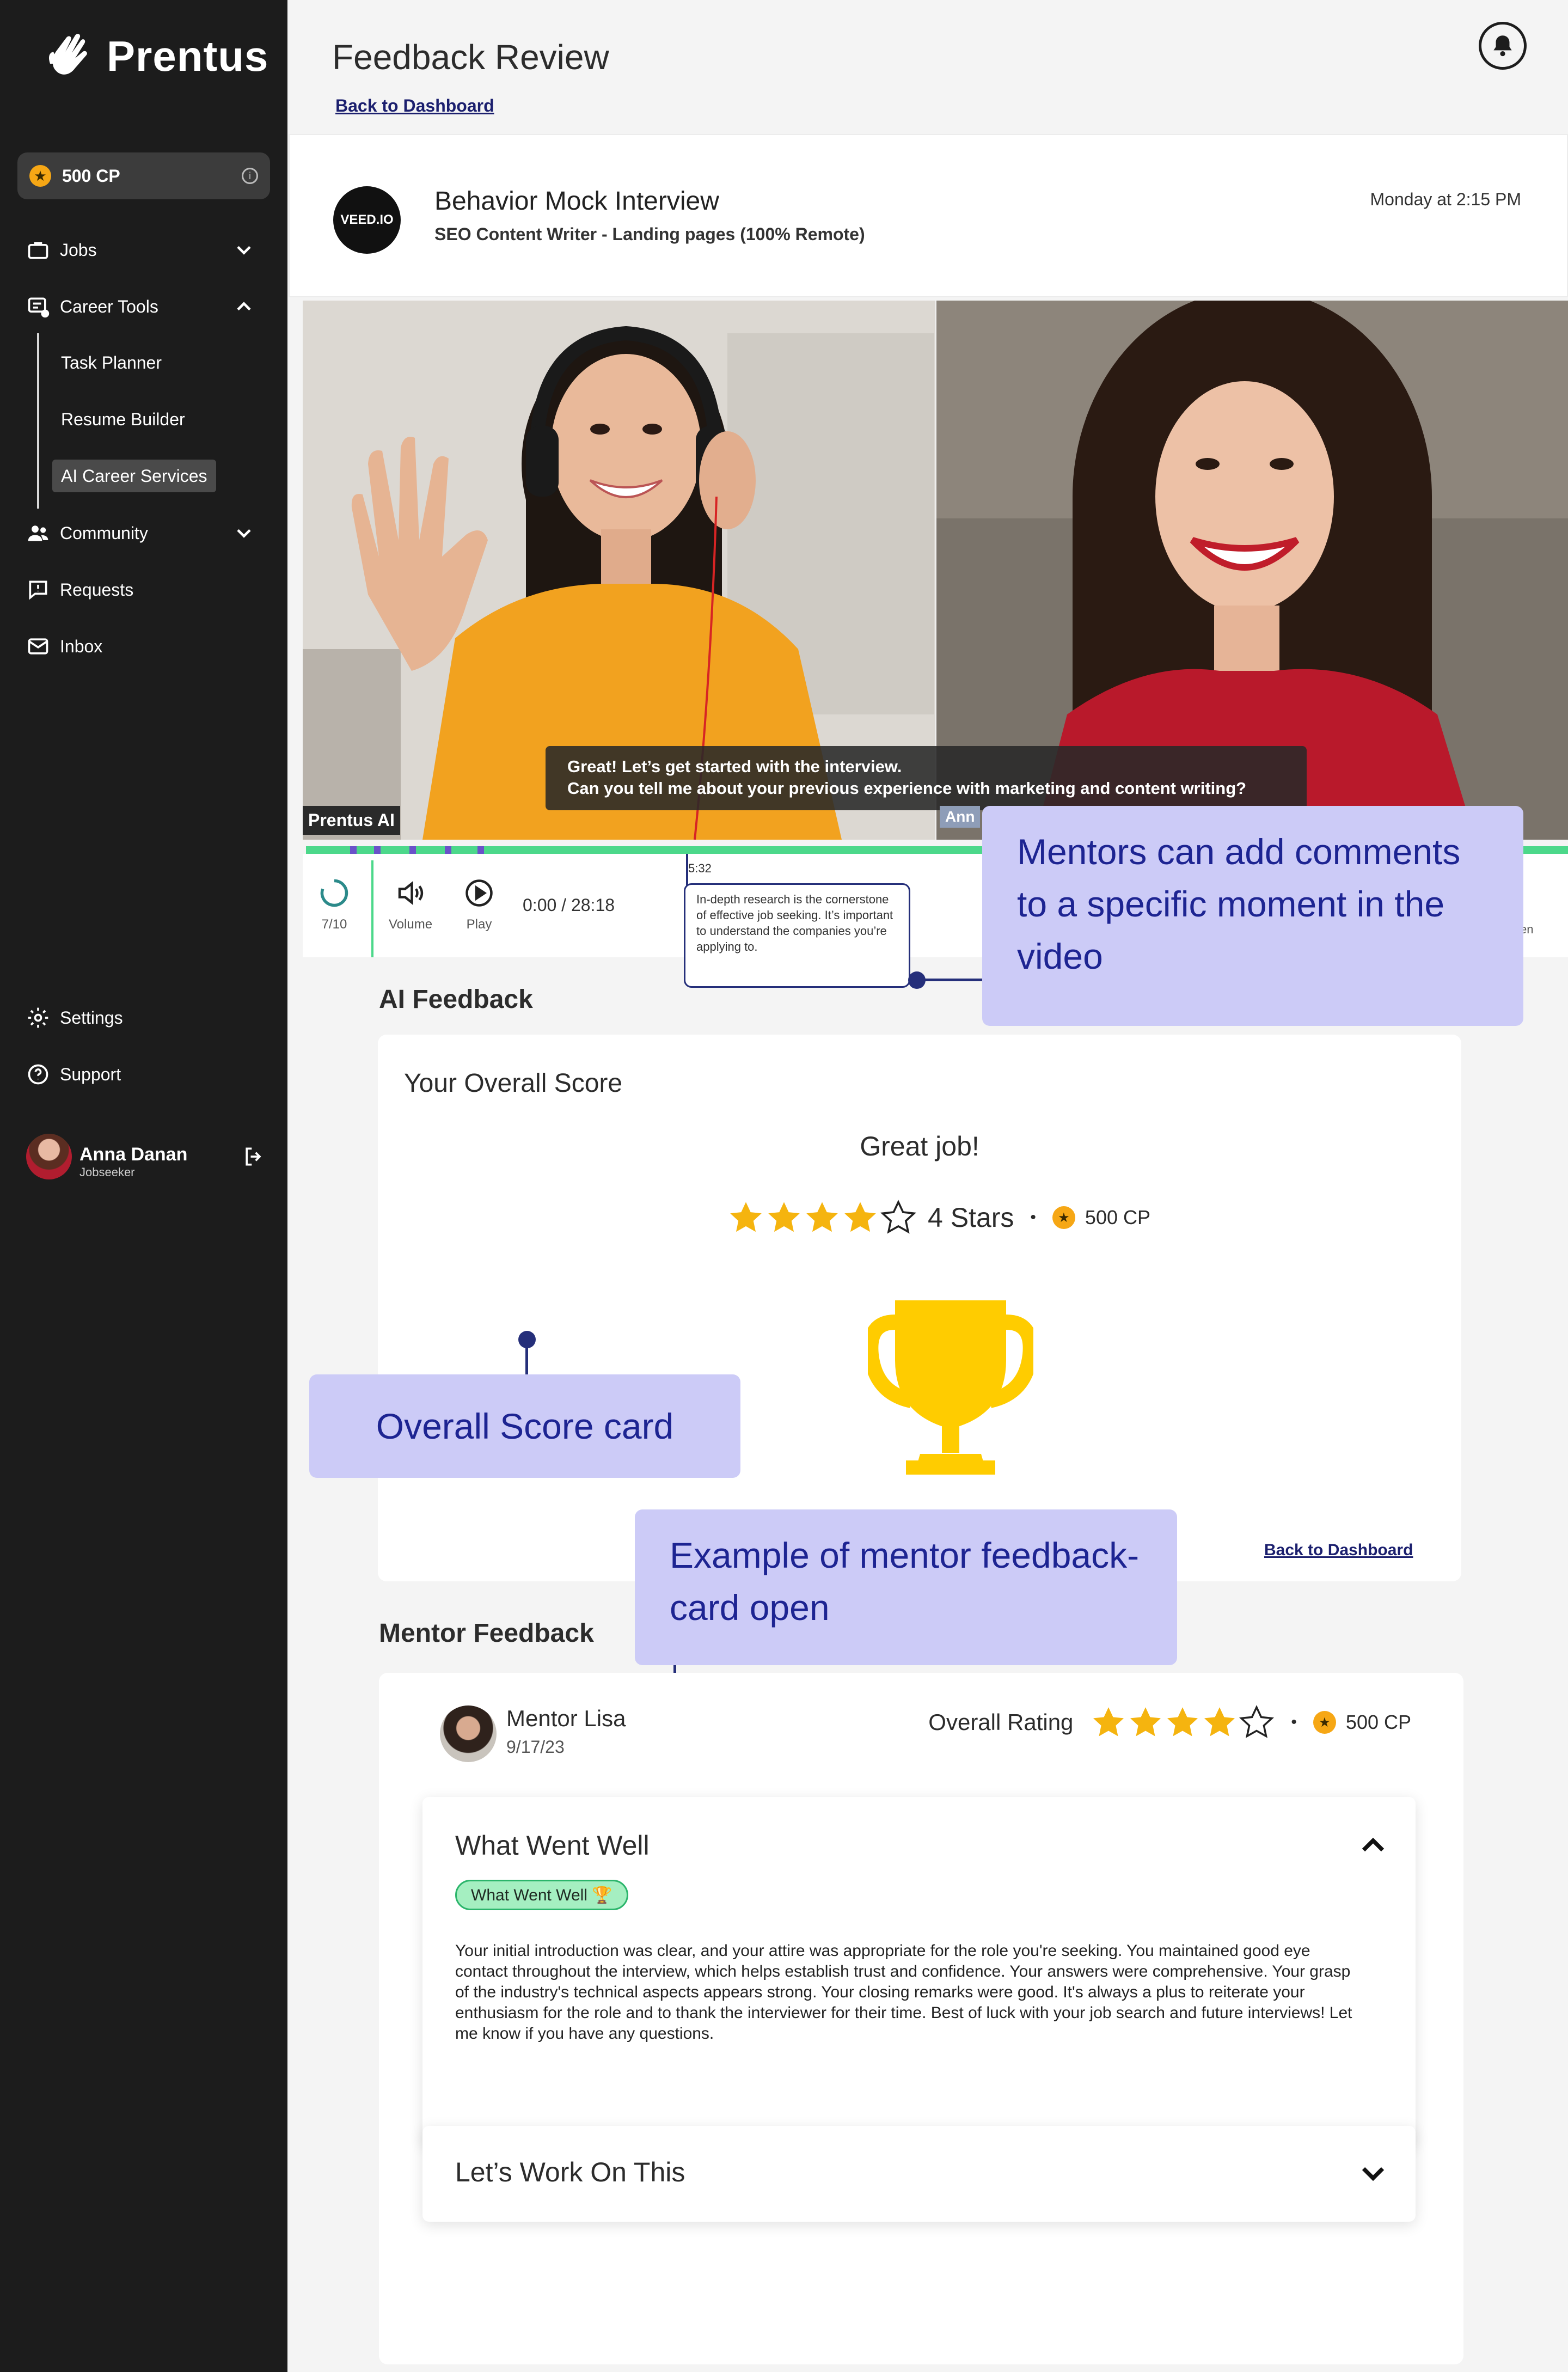  What do you see at coordinates (146, 1074) in the screenshot?
I see `sidebar-item-support: Support` at bounding box center [146, 1074].